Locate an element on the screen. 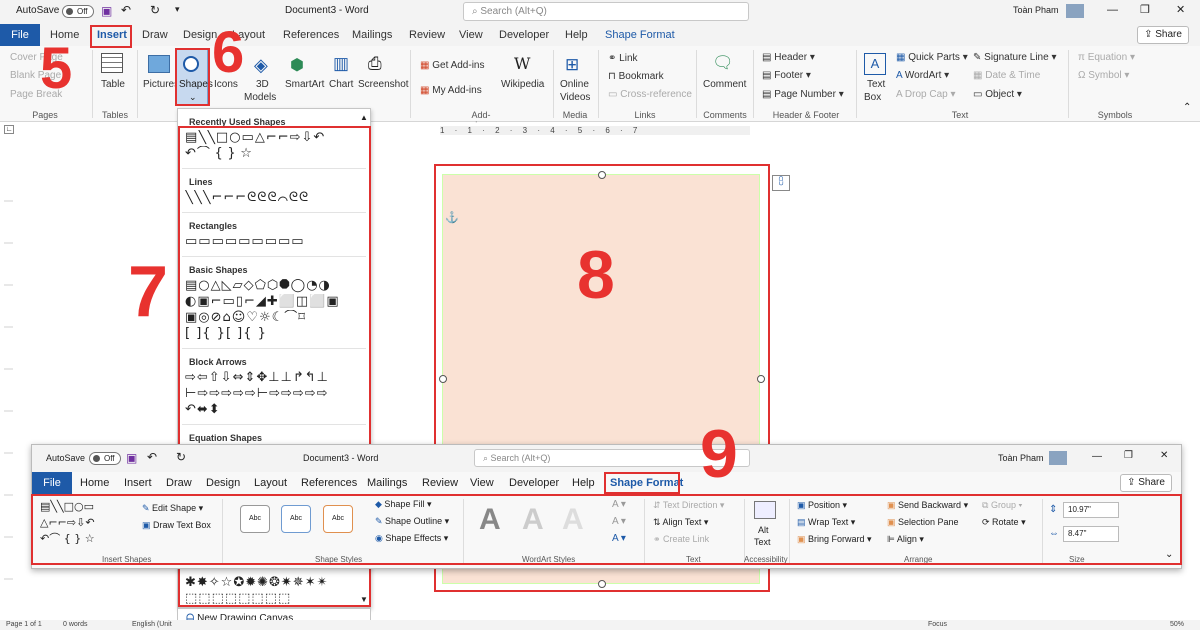 The height and width of the screenshot is (630, 1200). smartart-button: SmartArt is located at coordinates (304, 84).